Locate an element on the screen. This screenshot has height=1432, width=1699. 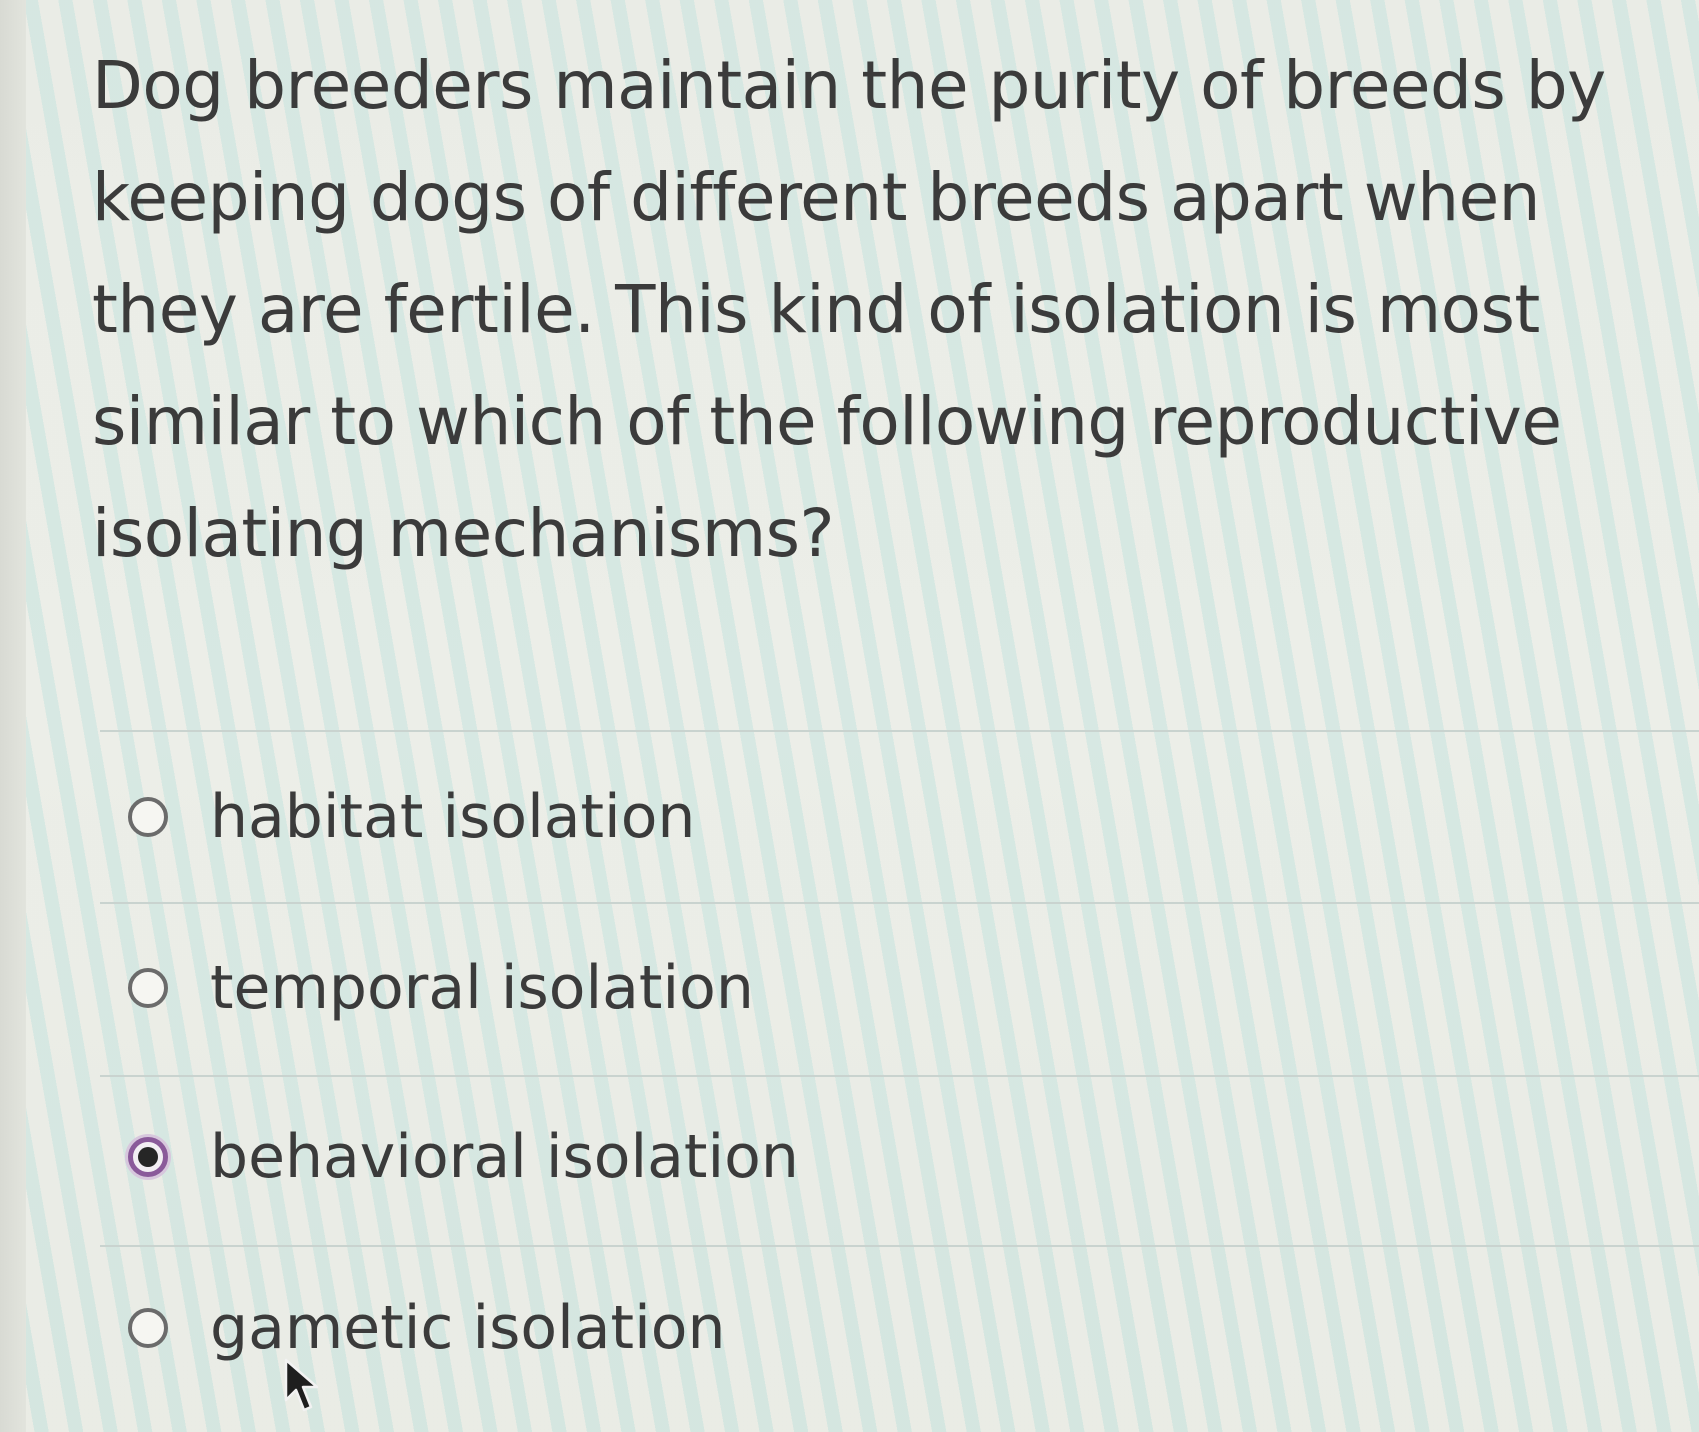
option-gametic-isolation: gametic isolation is located at coordinates (426, 1328).